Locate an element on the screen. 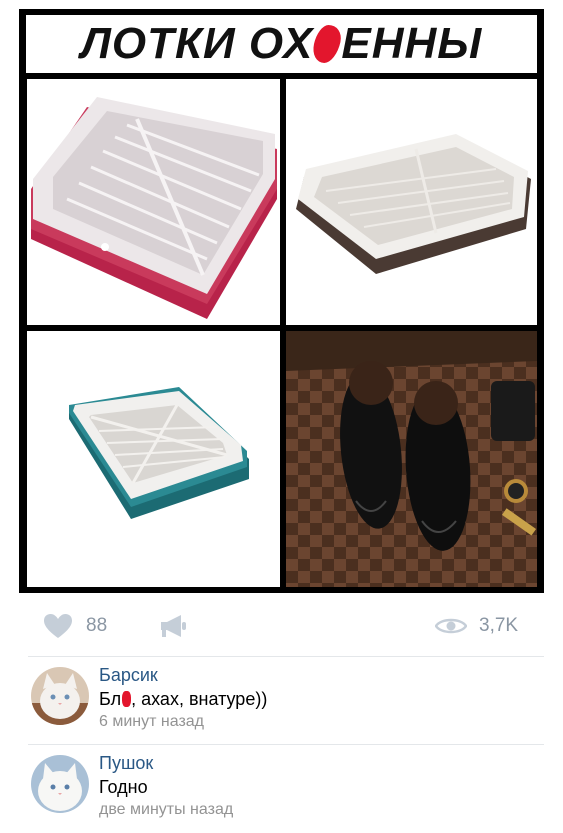 Image resolution: width=563 pixels, height=833 pixels. view-count: 3,7K is located at coordinates (499, 625).